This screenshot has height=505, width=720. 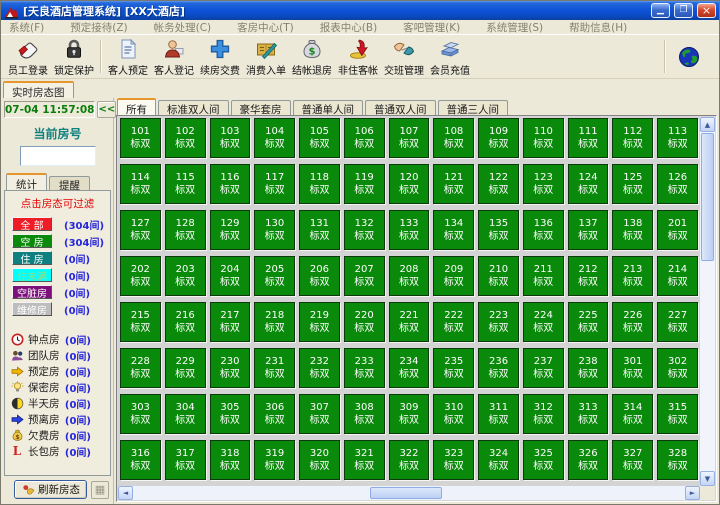 What do you see at coordinates (32, 258) in the screenshot?
I see `status-filter-button: 住 房` at bounding box center [32, 258].